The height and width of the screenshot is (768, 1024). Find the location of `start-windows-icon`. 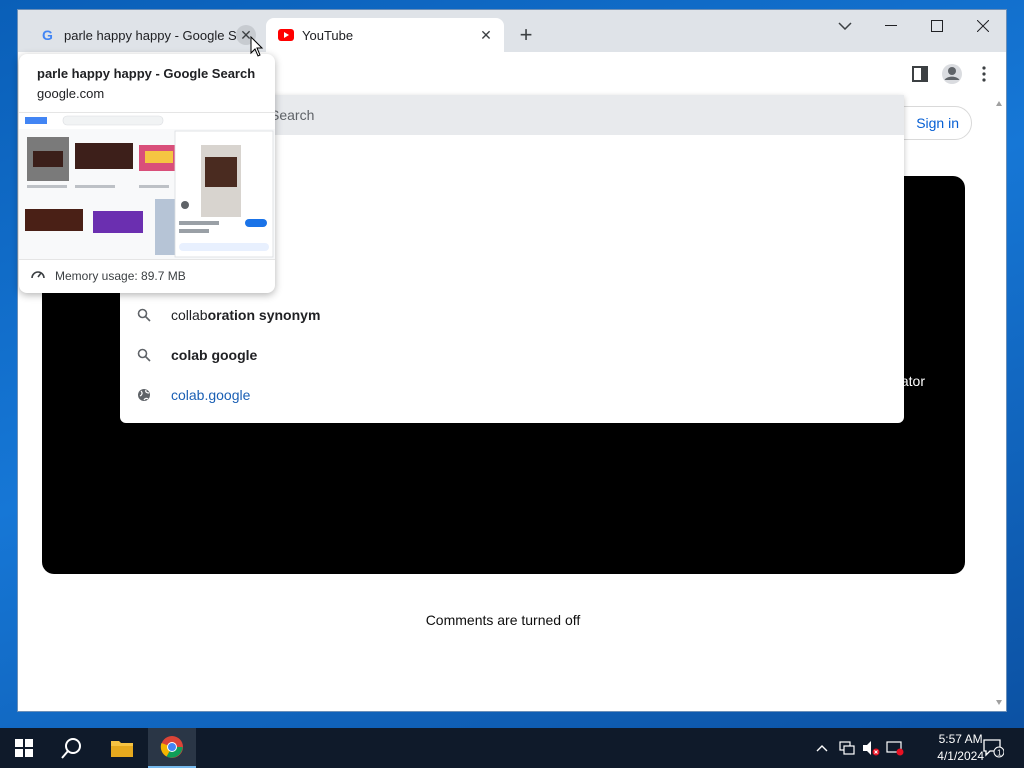

start-windows-icon is located at coordinates (24, 748).